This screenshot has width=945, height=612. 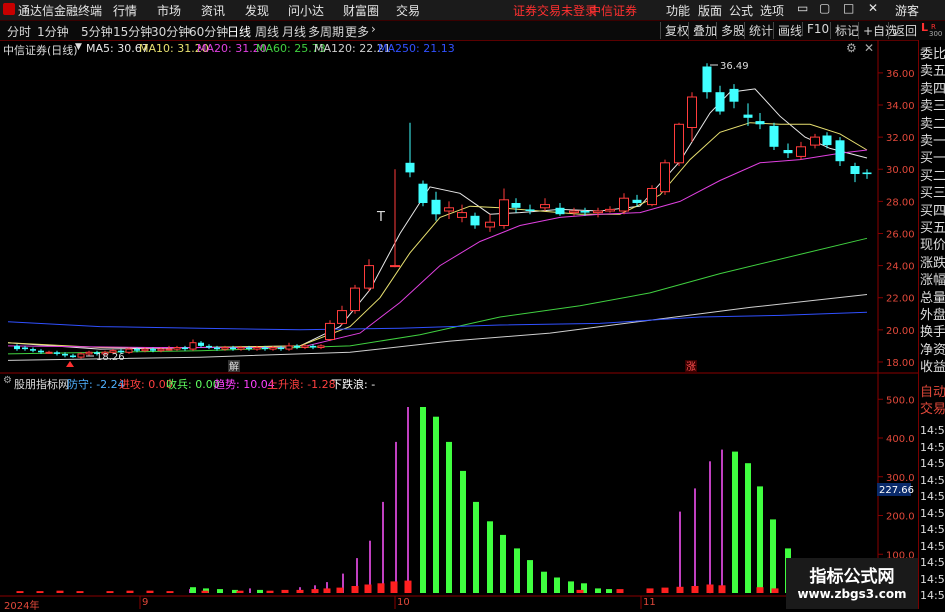 I want to click on menu-item-wenxiaoda: 问小达, so click(x=306, y=10).